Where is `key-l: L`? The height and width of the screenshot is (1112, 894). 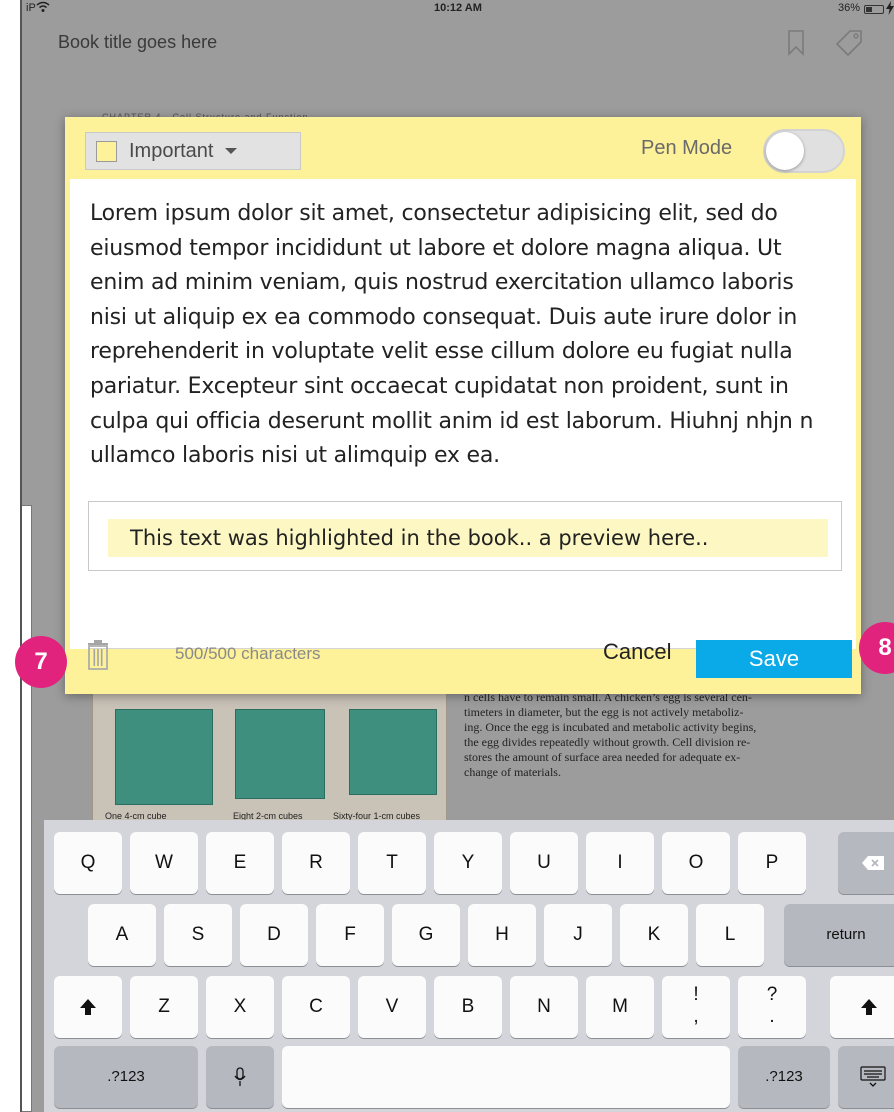
key-l: L is located at coordinates (730, 935).